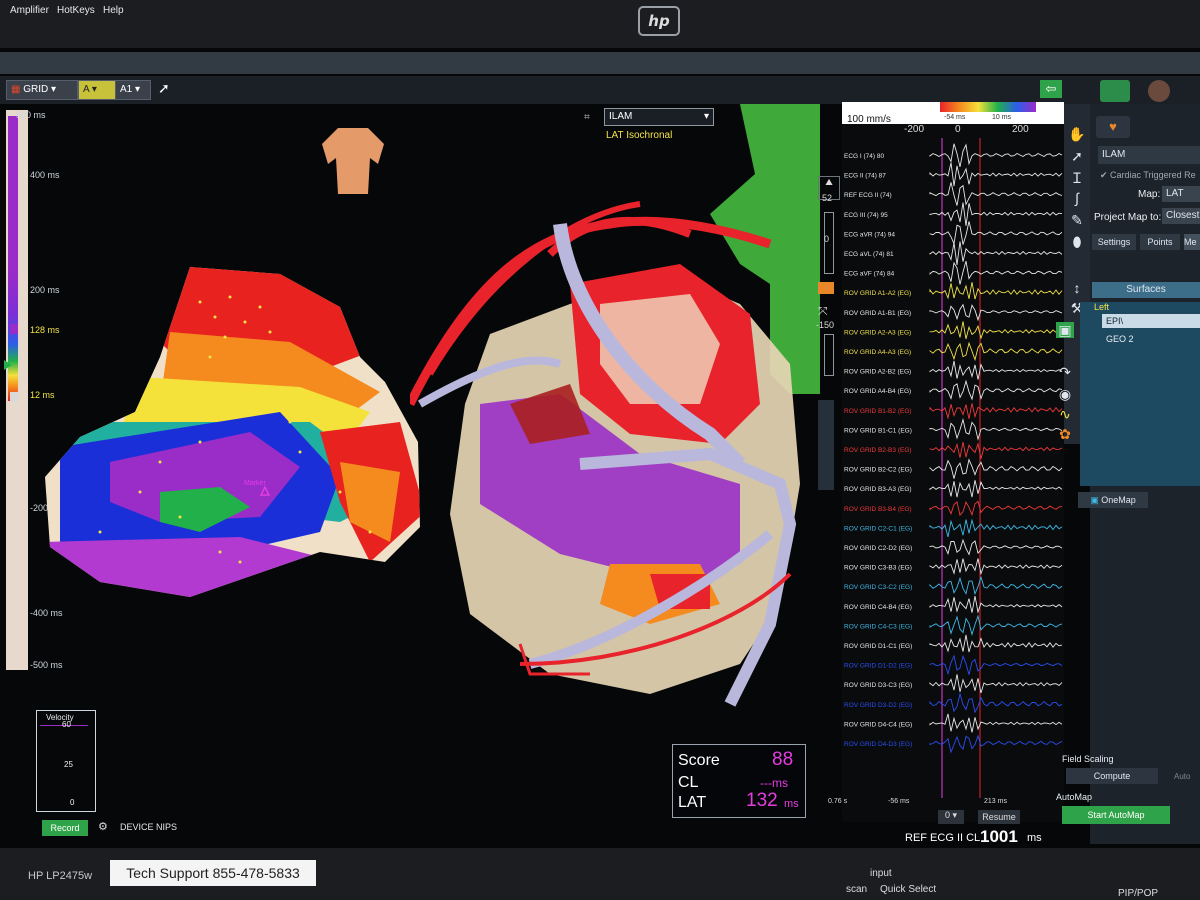  I want to click on egm-channel-label: ROV GRID A1-A2 (EG), so click(877, 293).